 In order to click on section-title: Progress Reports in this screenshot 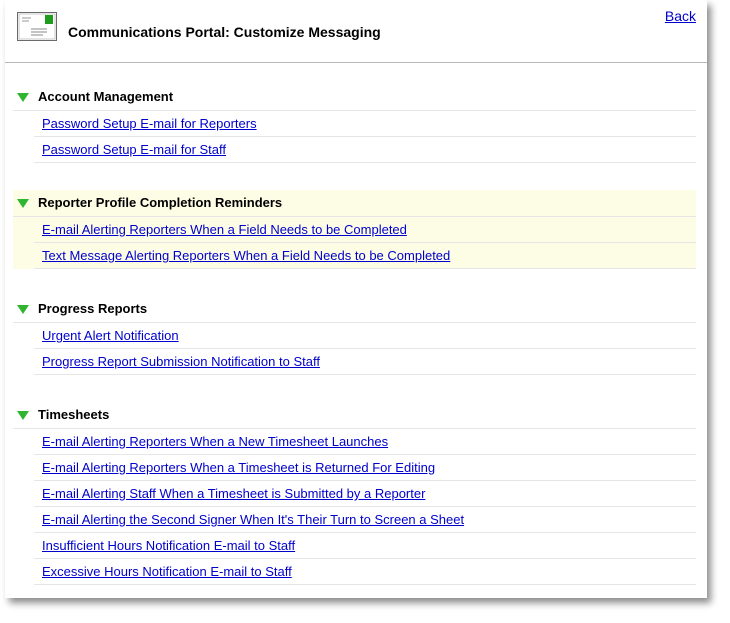, I will do `click(93, 308)`.